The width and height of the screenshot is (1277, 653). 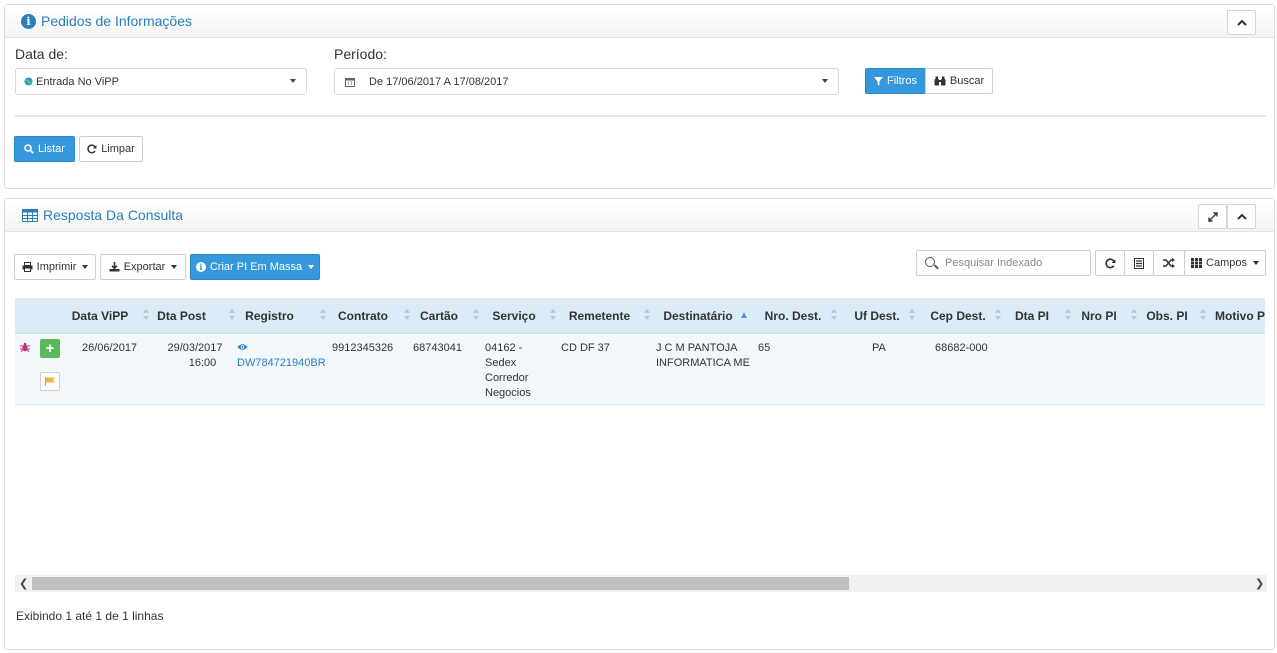 What do you see at coordinates (640, 116) in the screenshot?
I see `filters-divider` at bounding box center [640, 116].